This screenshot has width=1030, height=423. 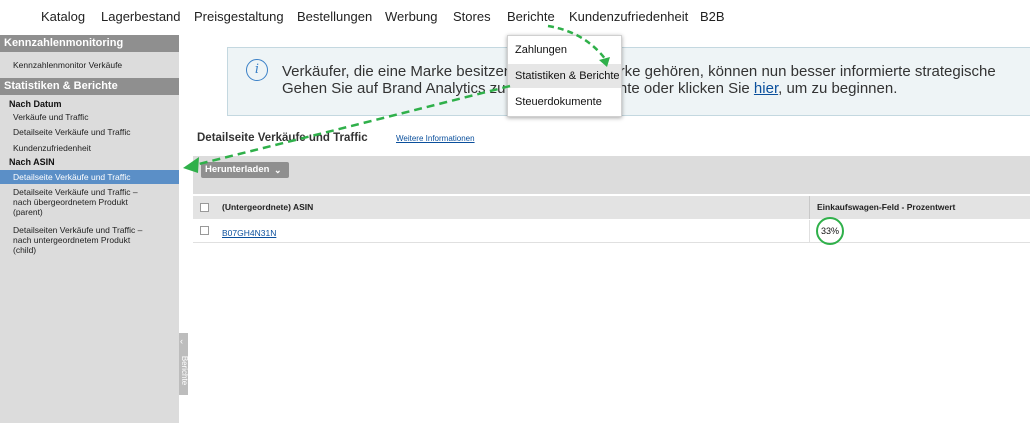 What do you see at coordinates (237, 169) in the screenshot?
I see `download-button-label: Herunterladen` at bounding box center [237, 169].